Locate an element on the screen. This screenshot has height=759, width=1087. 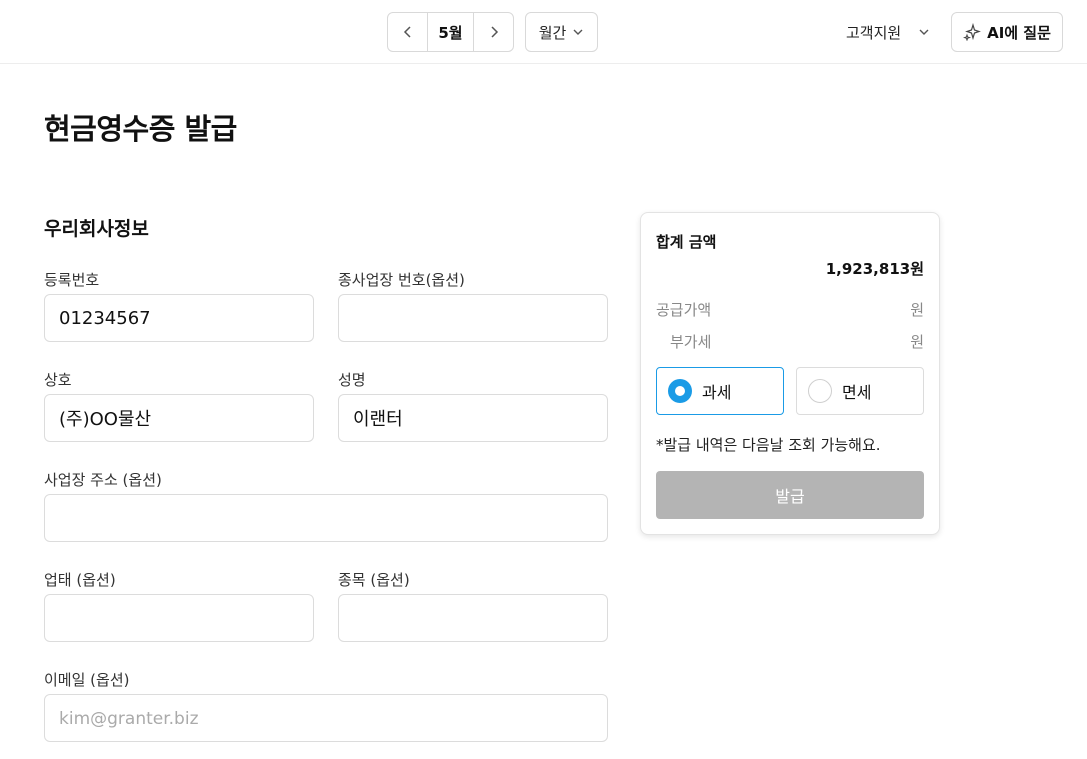
support-menu: 고객지원 is located at coordinates (888, 32).